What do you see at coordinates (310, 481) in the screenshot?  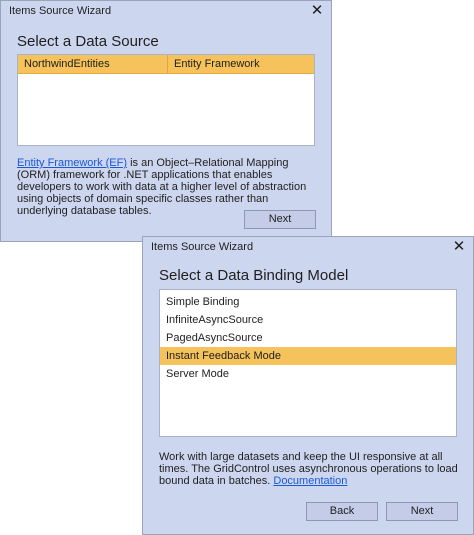 I see `documentation-link: Documentation` at bounding box center [310, 481].